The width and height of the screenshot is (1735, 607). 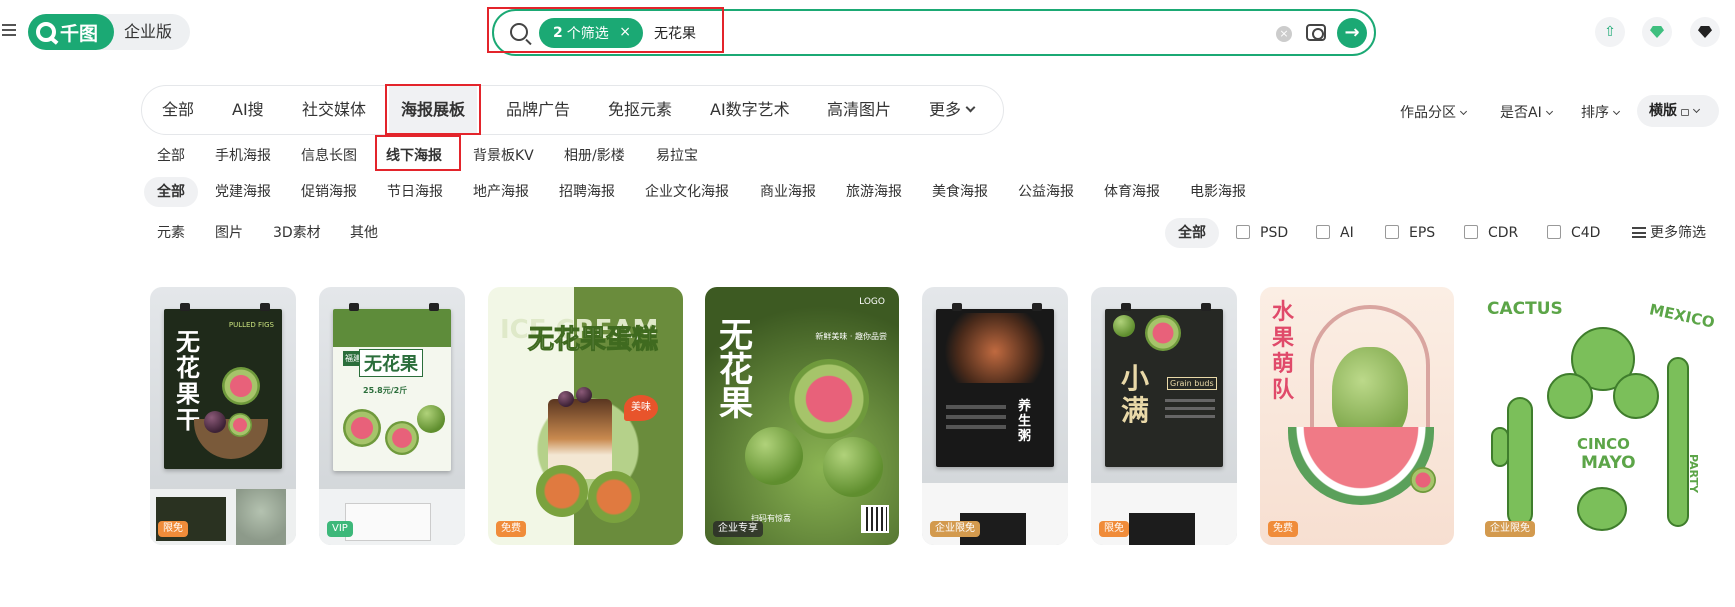 What do you see at coordinates (243, 156) in the screenshot?
I see `subcat-mobile-poster: 手机海报` at bounding box center [243, 156].